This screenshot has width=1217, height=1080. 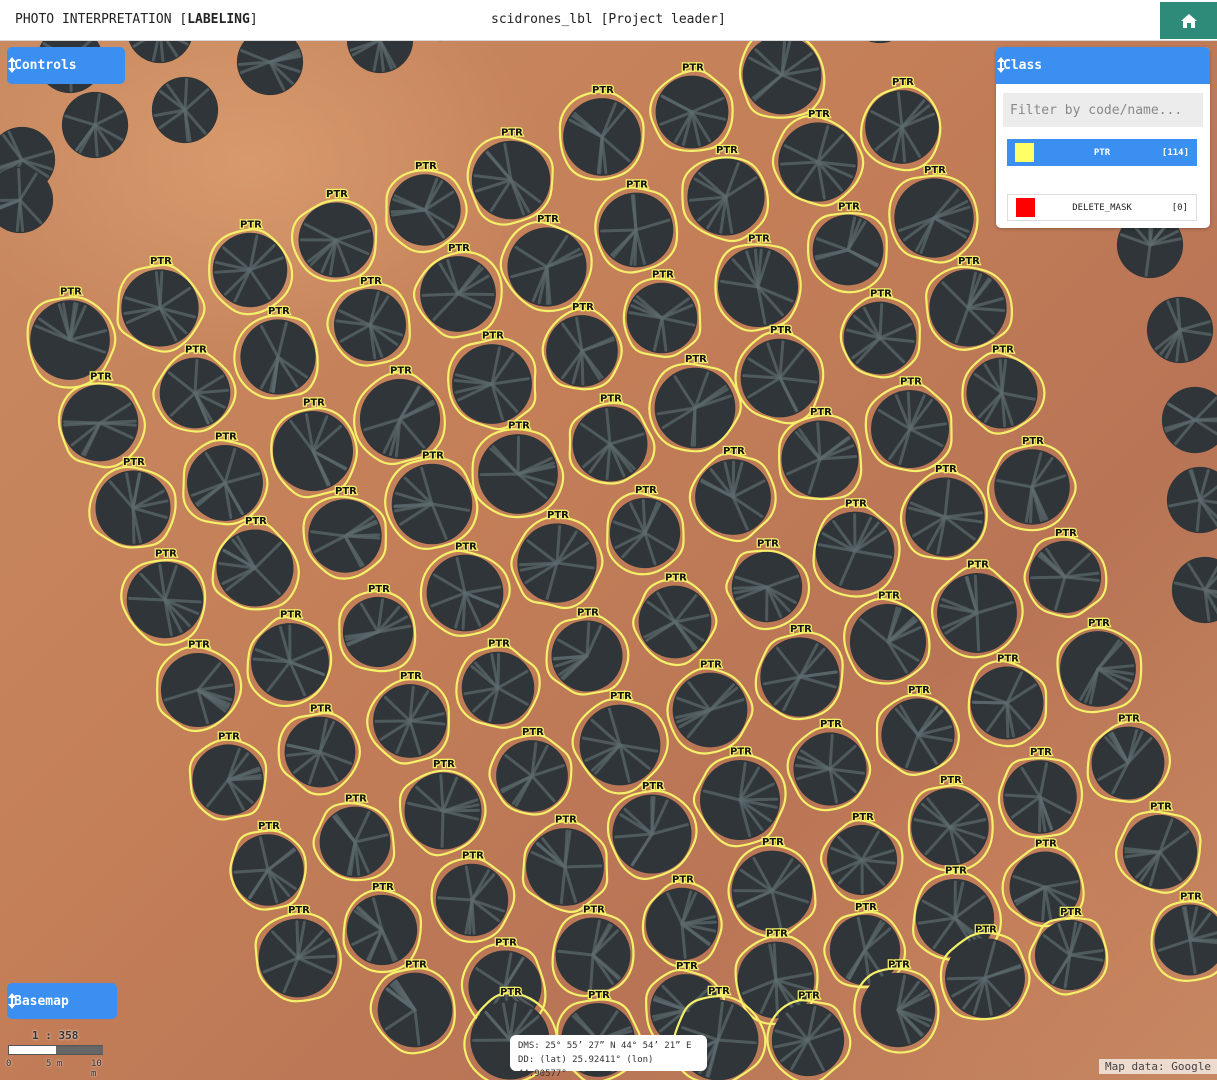 What do you see at coordinates (1103, 65) in the screenshot?
I see `class-panel-header: Class` at bounding box center [1103, 65].